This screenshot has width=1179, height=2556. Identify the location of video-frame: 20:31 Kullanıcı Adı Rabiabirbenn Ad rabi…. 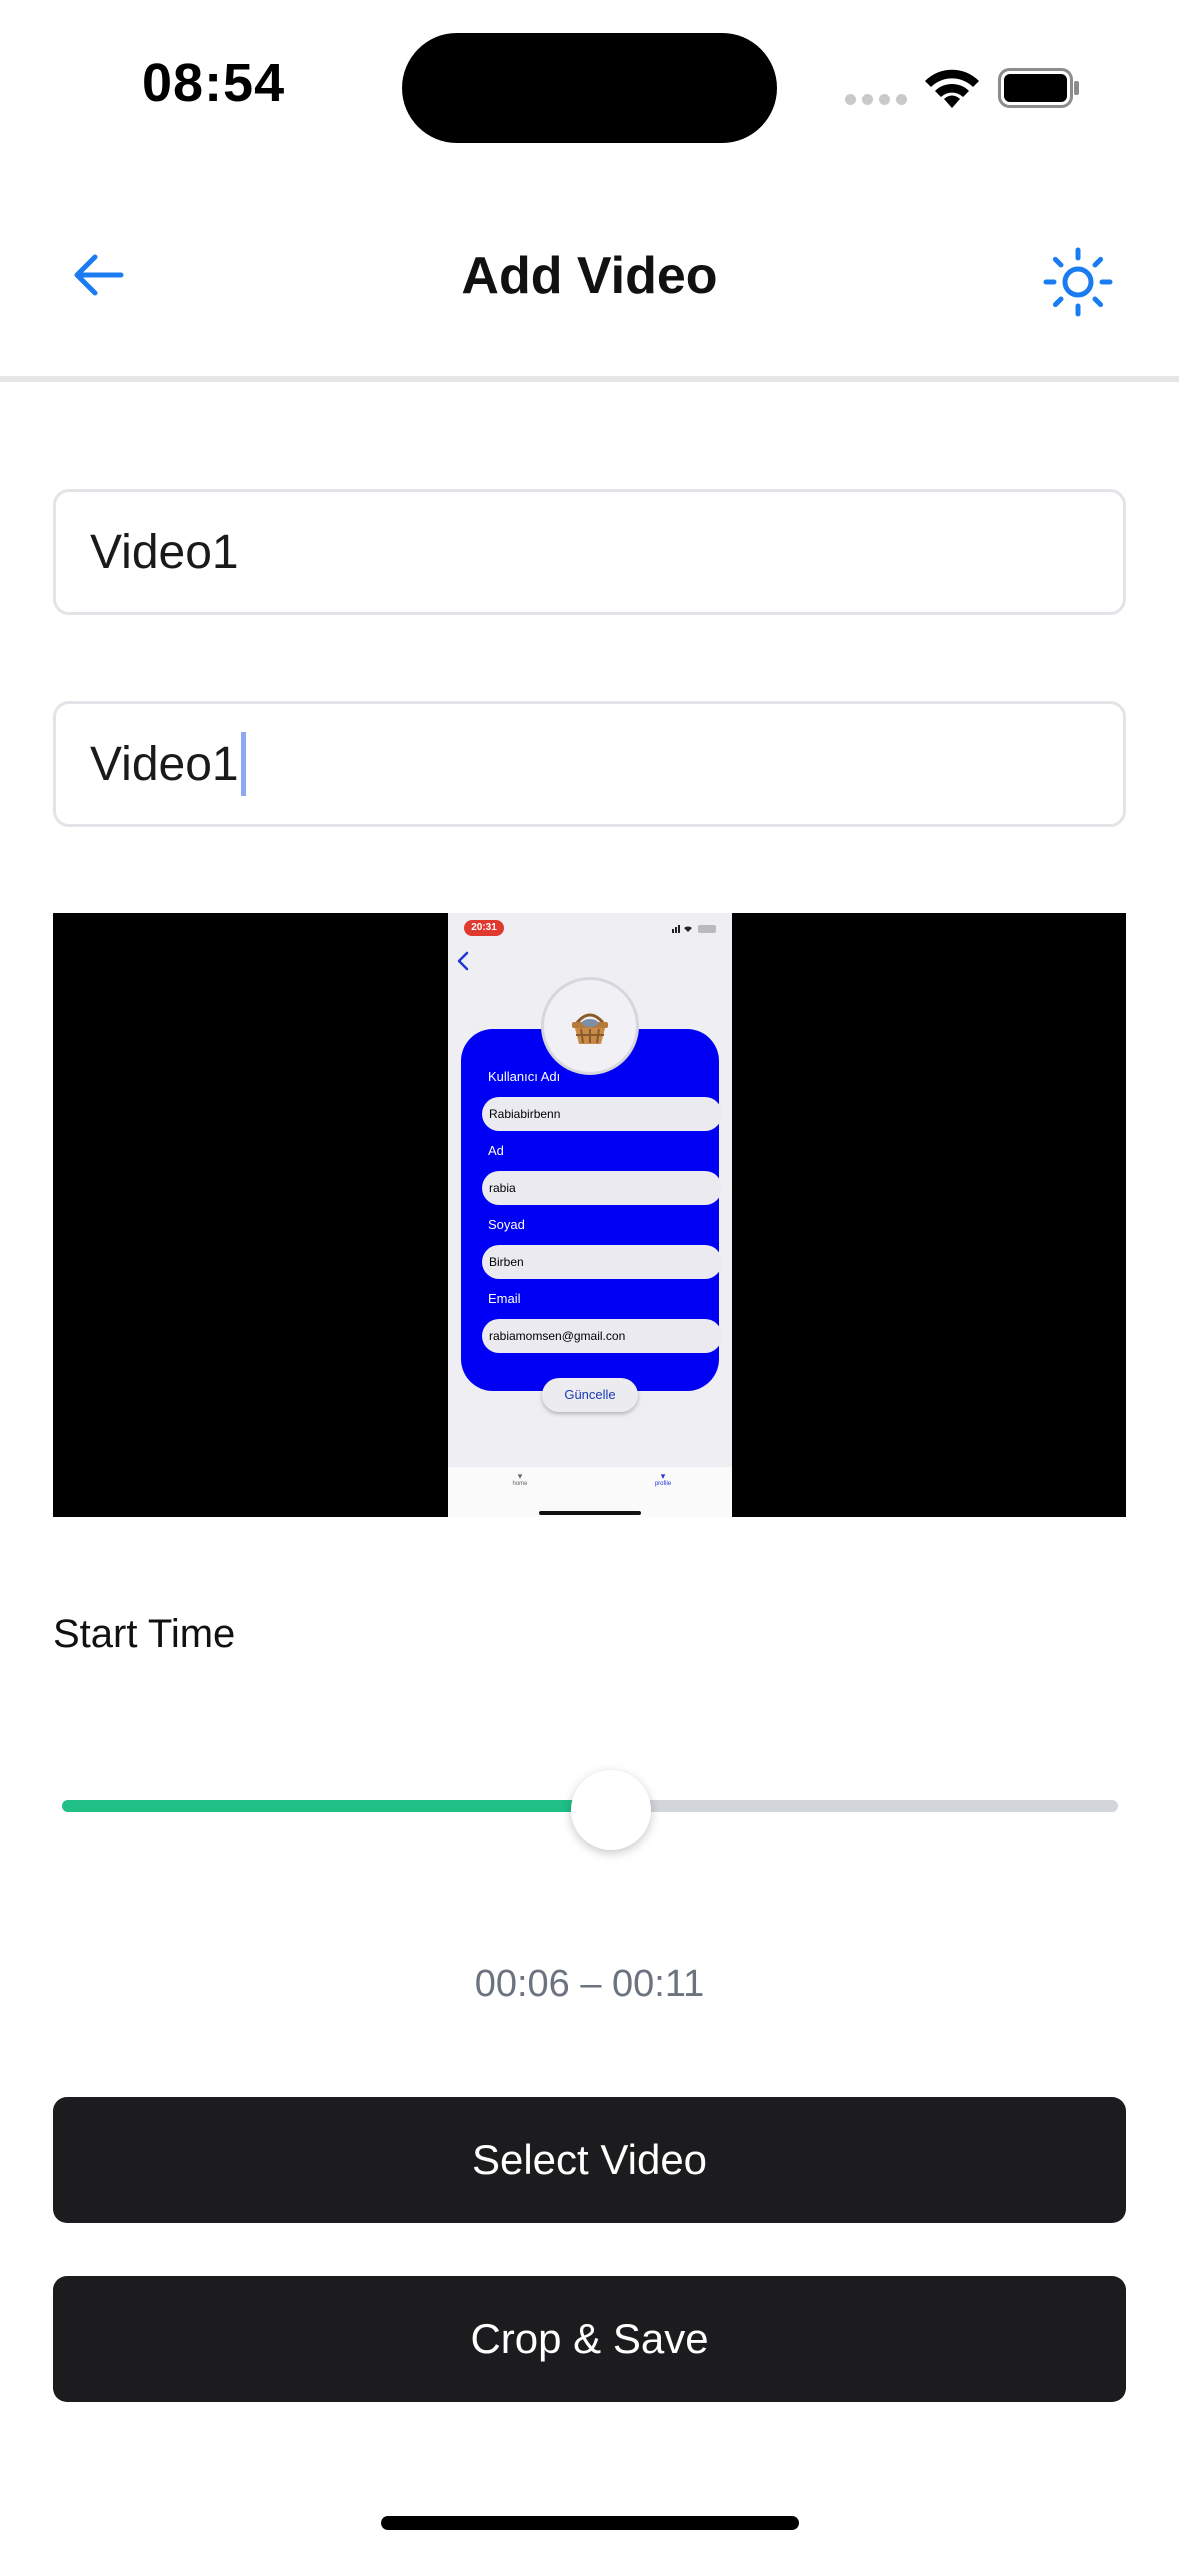
(590, 1215).